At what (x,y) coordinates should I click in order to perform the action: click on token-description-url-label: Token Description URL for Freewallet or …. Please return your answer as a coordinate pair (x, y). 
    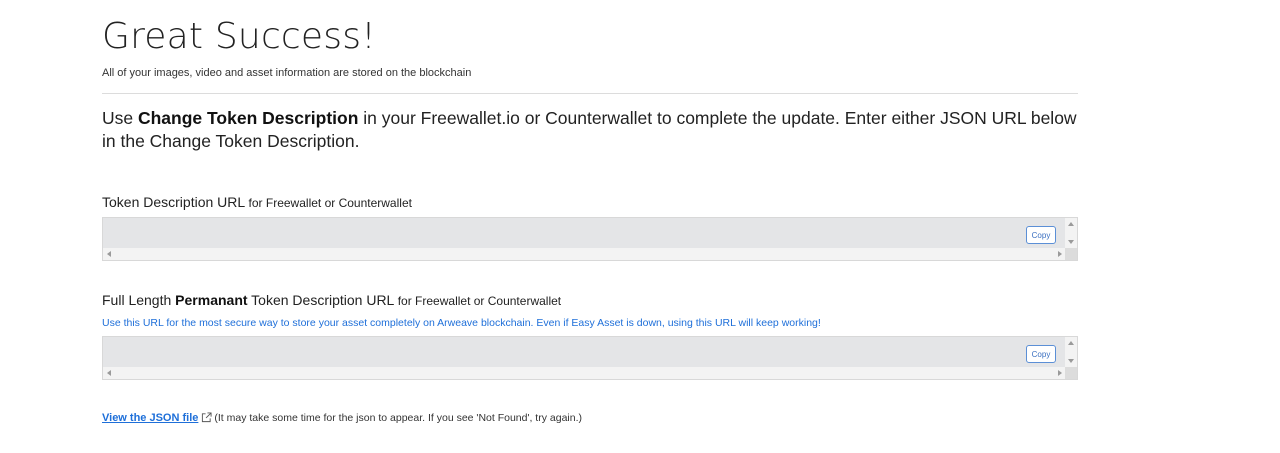
    Looking at the image, I should click on (257, 202).